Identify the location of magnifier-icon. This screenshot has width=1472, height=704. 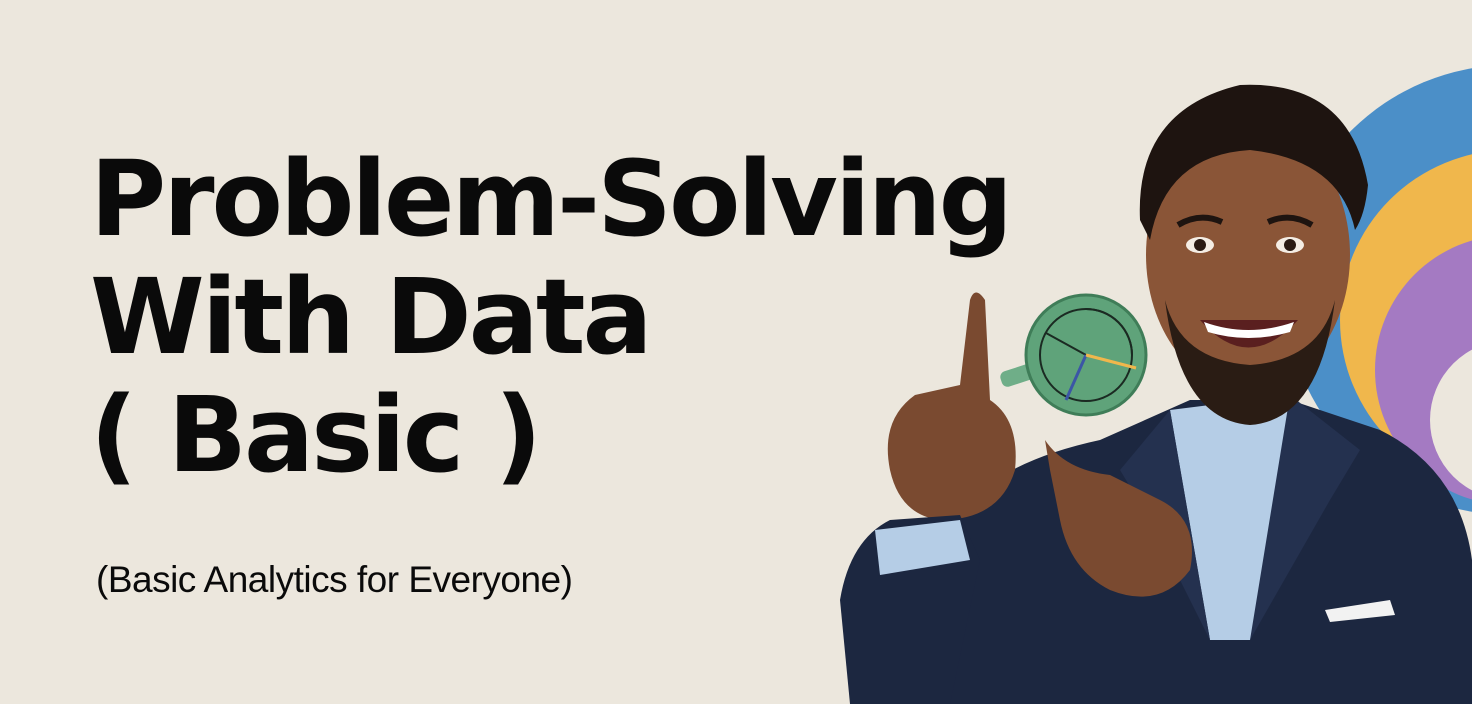
(1074, 355).